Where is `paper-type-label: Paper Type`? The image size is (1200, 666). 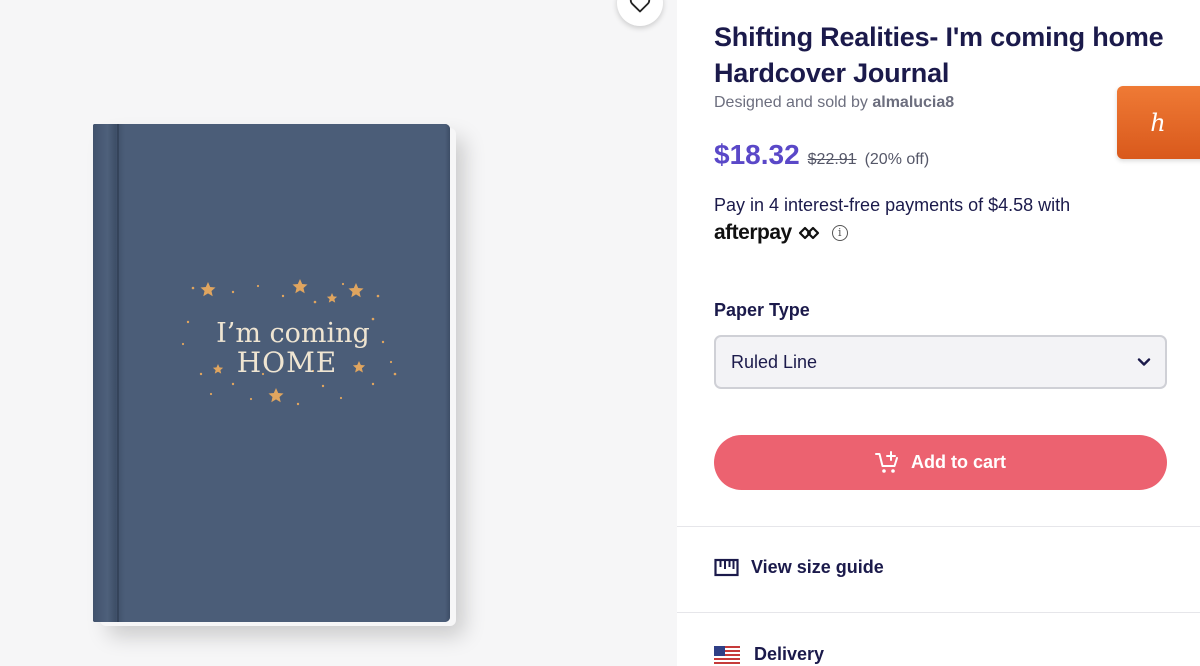 paper-type-label: Paper Type is located at coordinates (762, 310).